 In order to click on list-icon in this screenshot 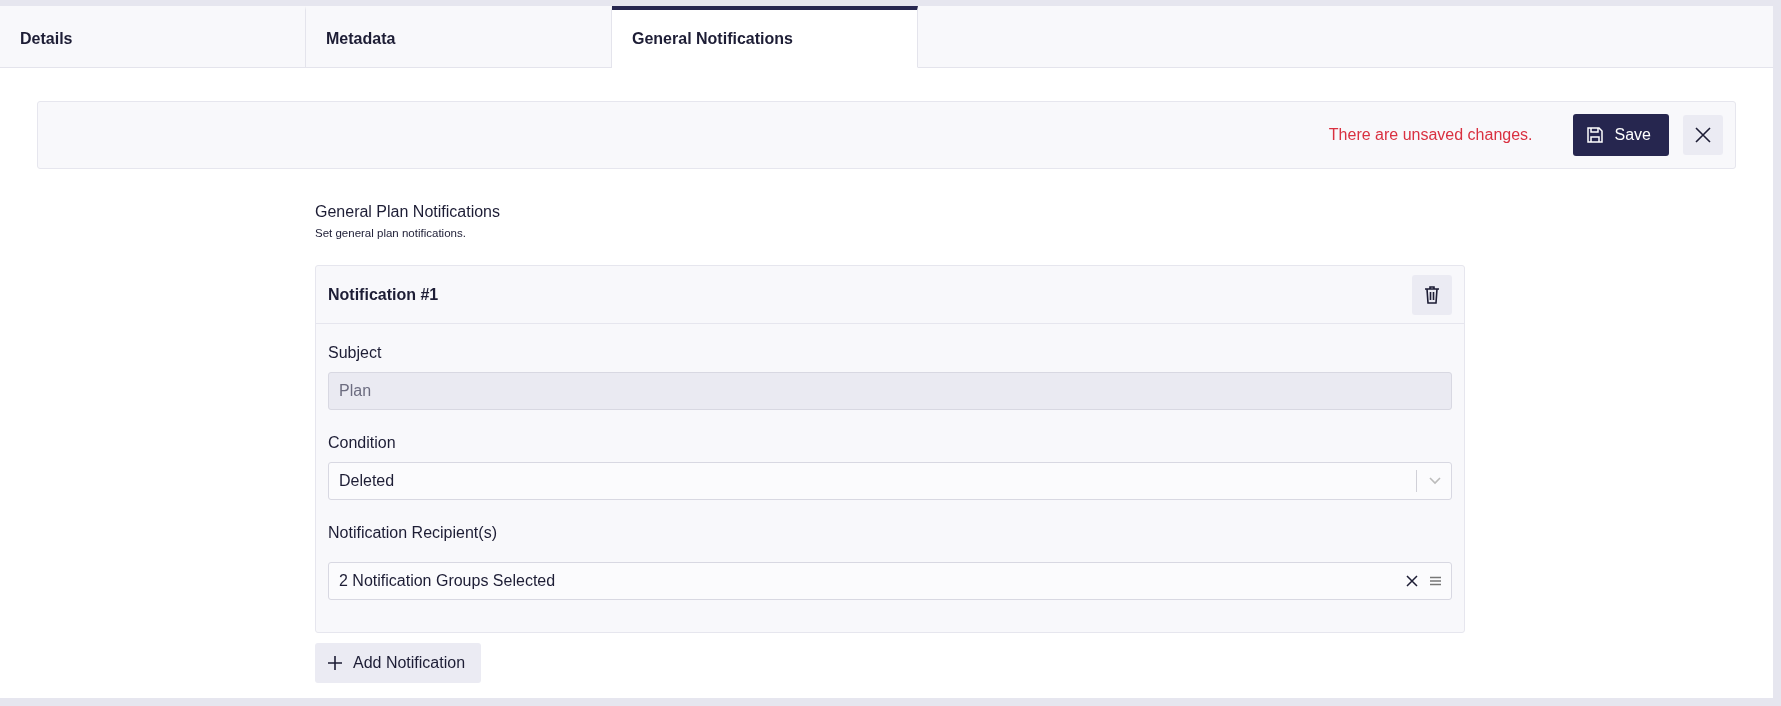, I will do `click(1435, 581)`.